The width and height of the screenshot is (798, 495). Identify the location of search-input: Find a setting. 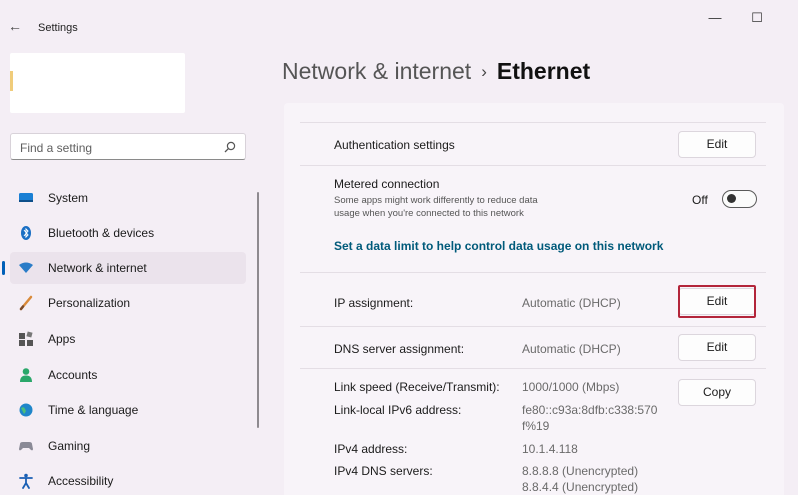
(128, 146).